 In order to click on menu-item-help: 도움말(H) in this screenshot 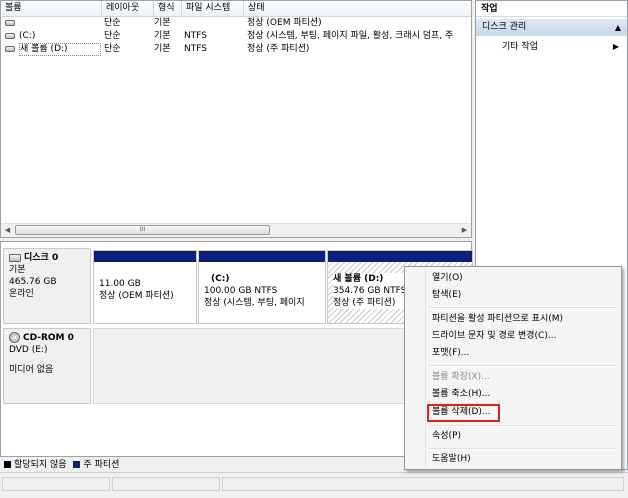, I will do `click(451, 459)`.